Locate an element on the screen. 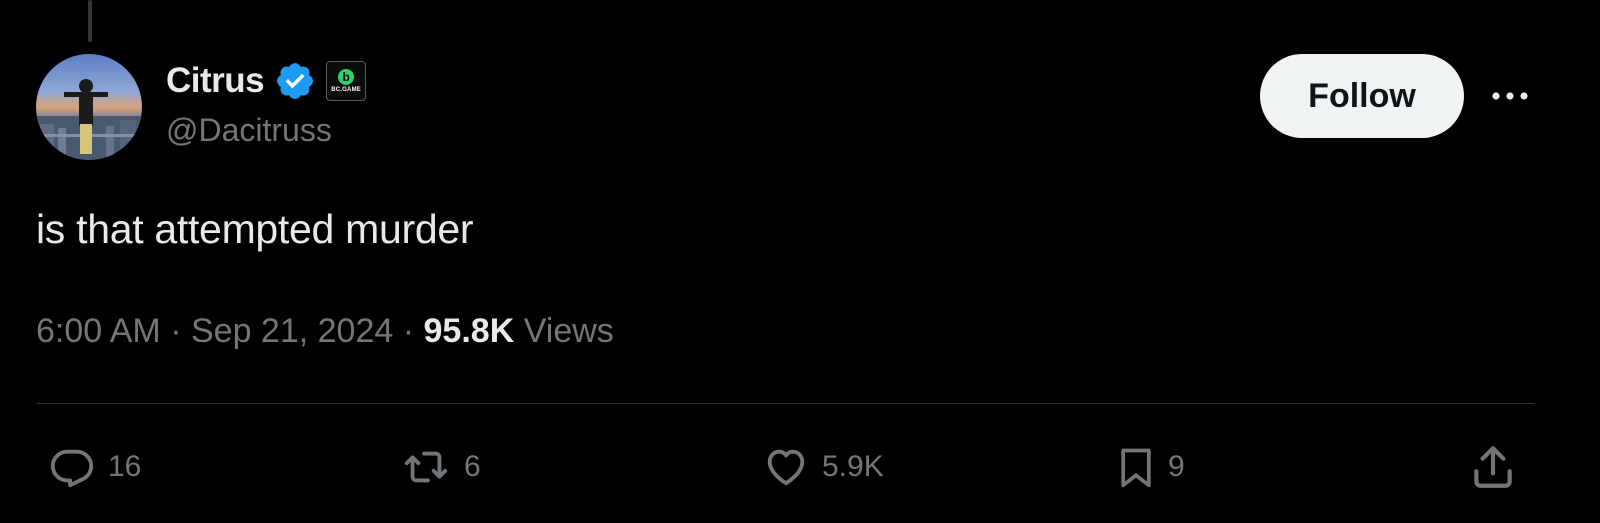  views-count: 95.8K is located at coordinates (469, 331).